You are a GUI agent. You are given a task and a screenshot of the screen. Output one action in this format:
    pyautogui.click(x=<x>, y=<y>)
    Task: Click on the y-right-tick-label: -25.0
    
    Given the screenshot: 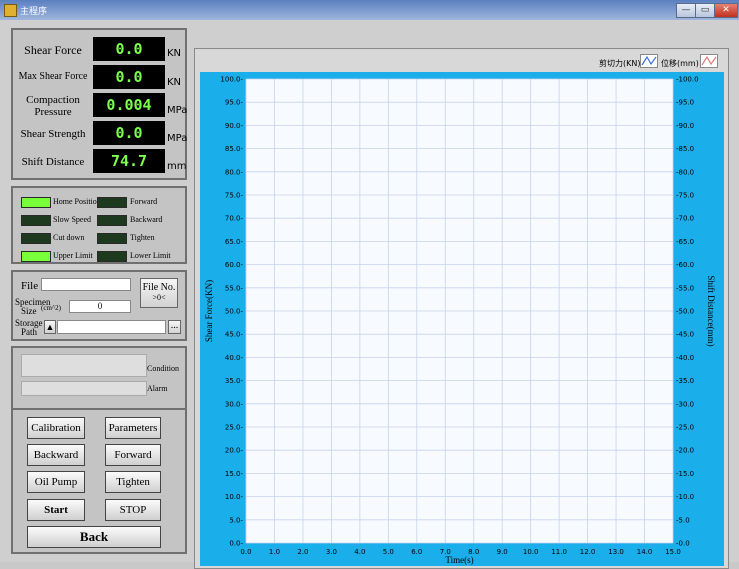 What is the action you would take?
    pyautogui.click(x=685, y=428)
    